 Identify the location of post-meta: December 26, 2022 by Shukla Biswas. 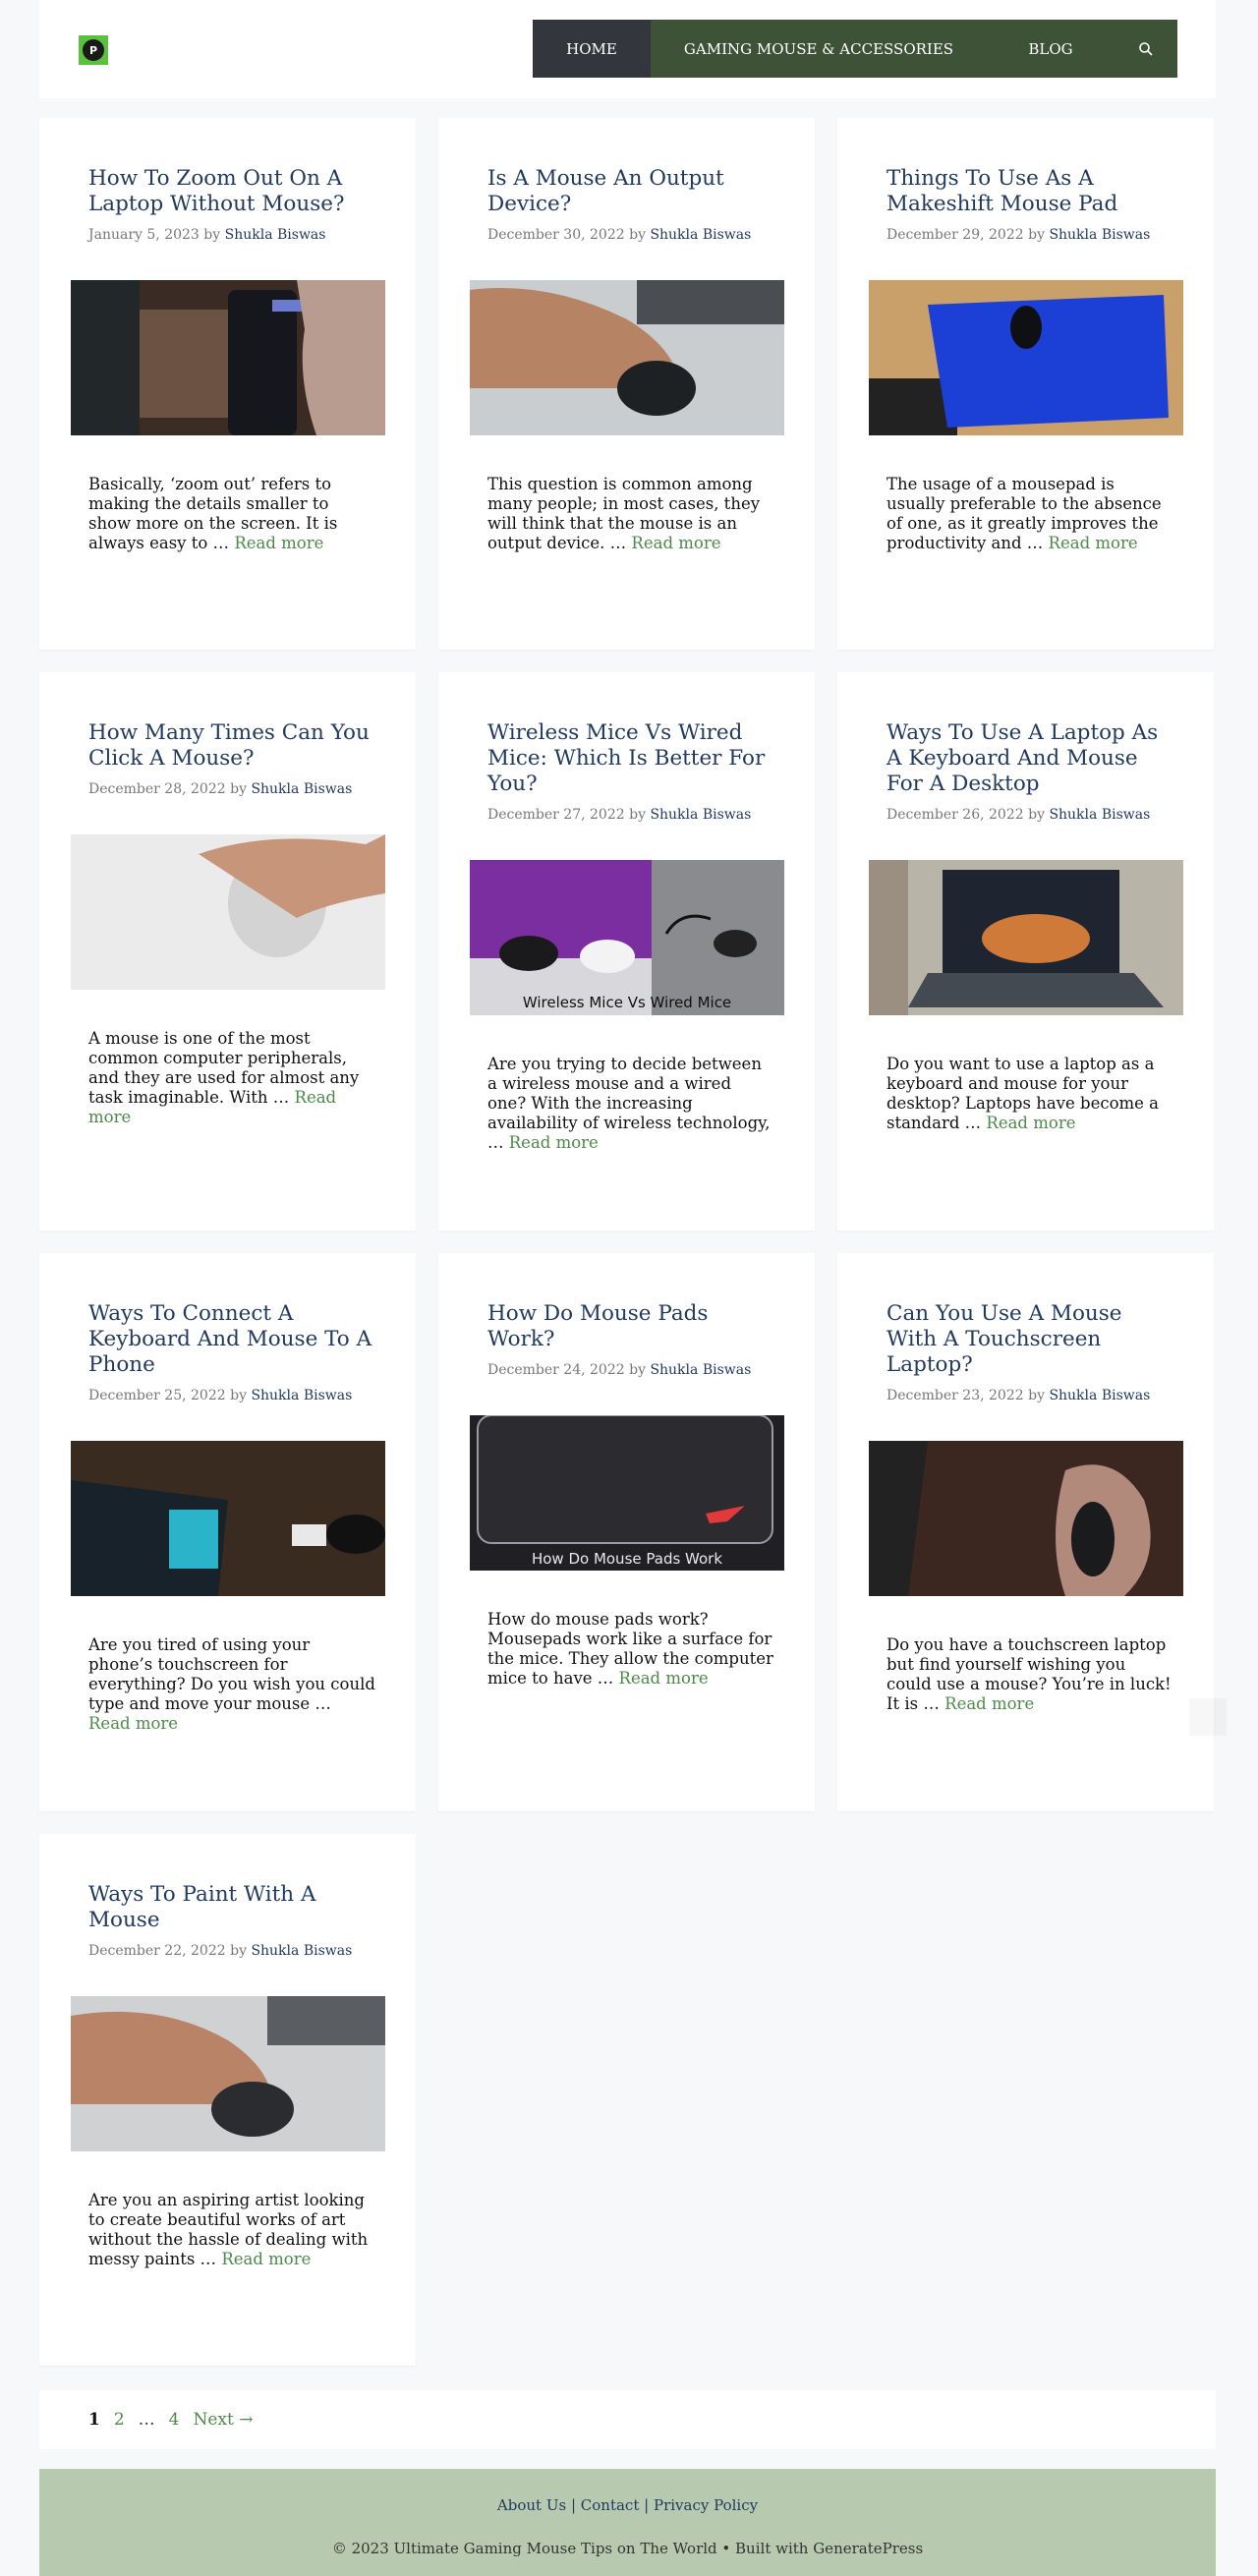
(1033, 815).